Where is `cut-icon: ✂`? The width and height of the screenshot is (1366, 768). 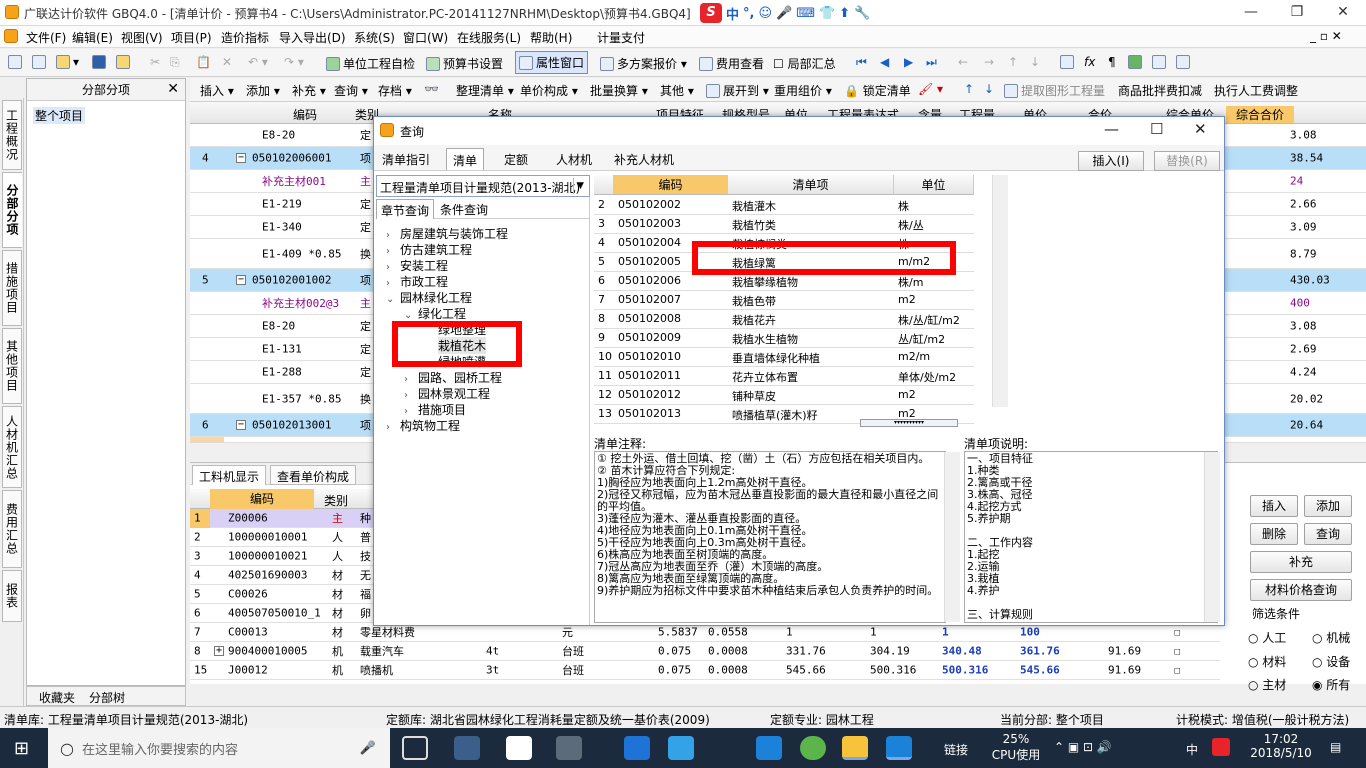 cut-icon: ✂ is located at coordinates (155, 62).